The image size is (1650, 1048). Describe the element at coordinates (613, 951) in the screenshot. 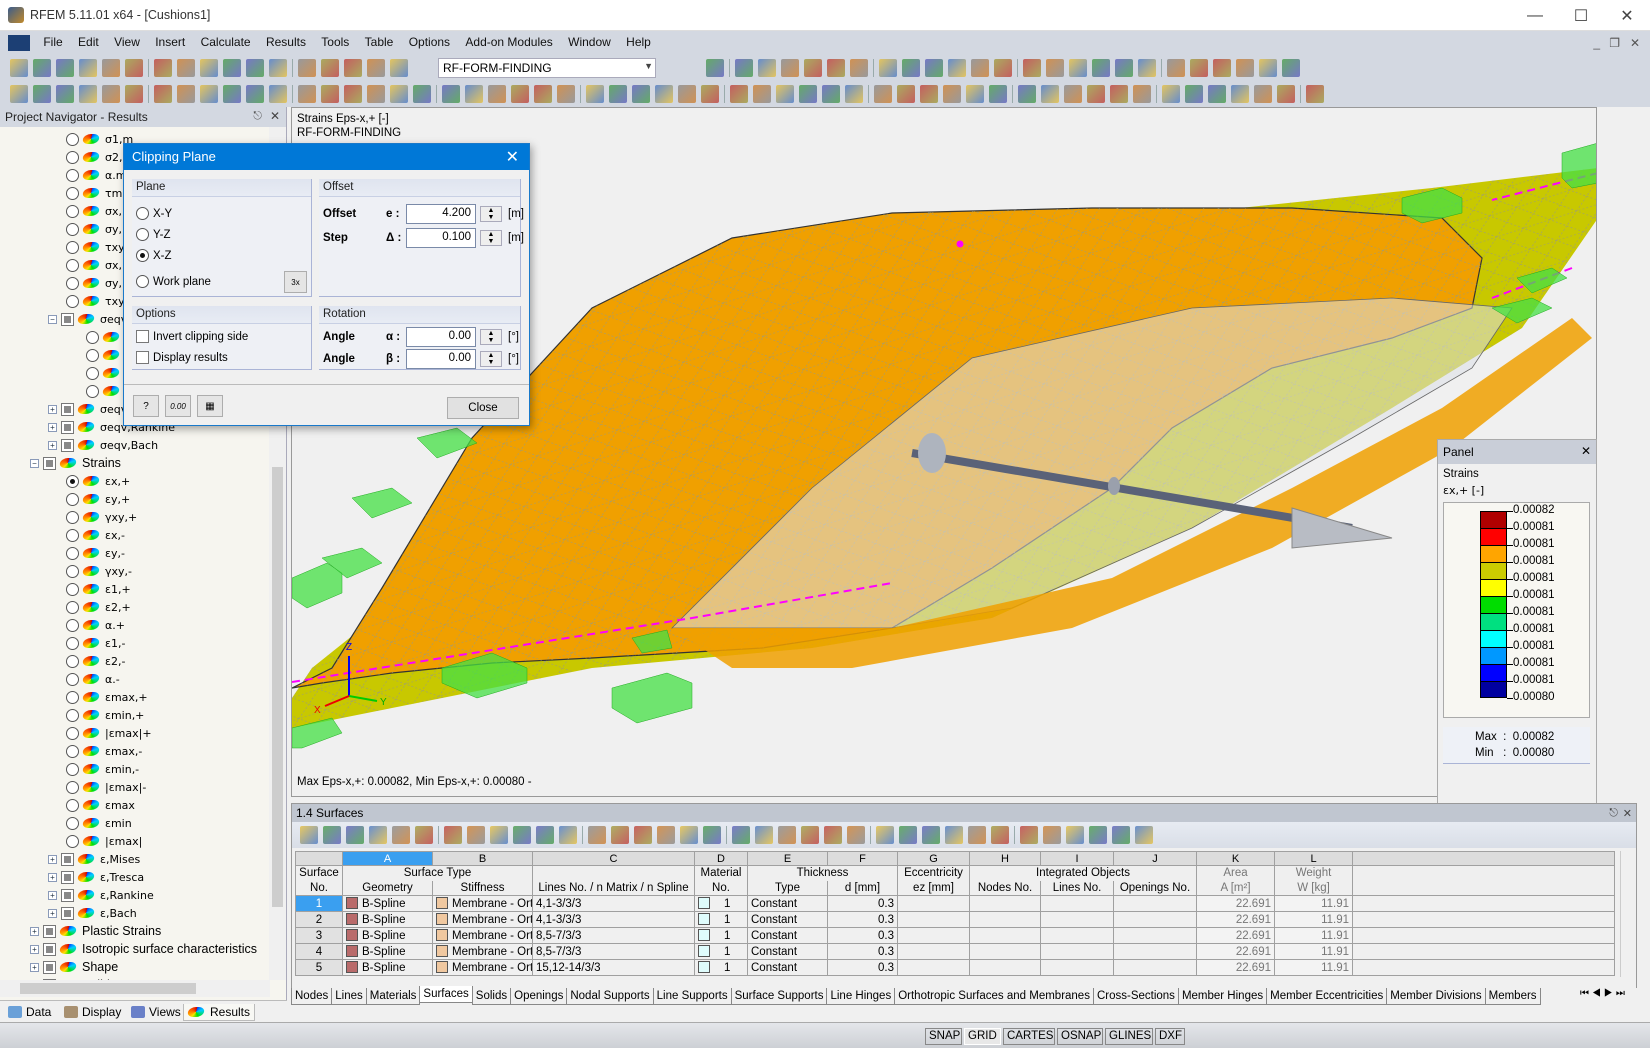

I see `cell-lines: 8,5-7/3/3` at that location.